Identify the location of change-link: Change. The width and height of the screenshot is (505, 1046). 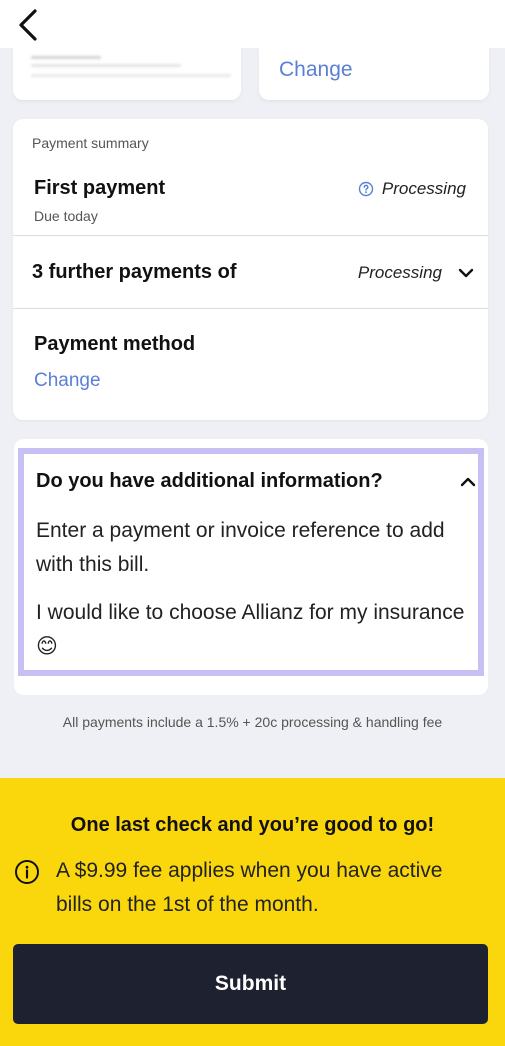
(316, 70).